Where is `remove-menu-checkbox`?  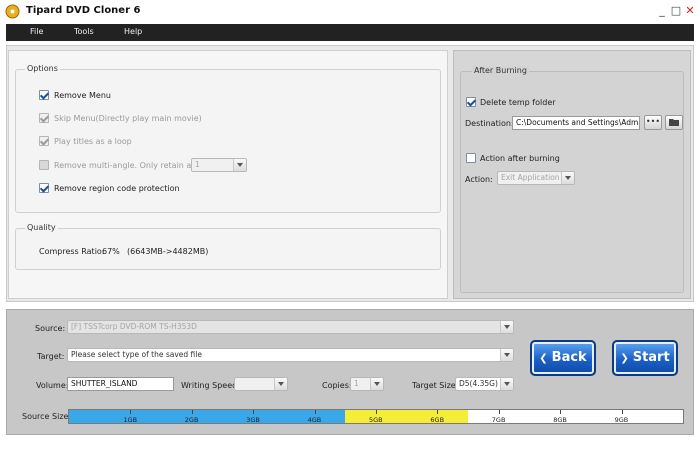 remove-menu-checkbox is located at coordinates (44, 95).